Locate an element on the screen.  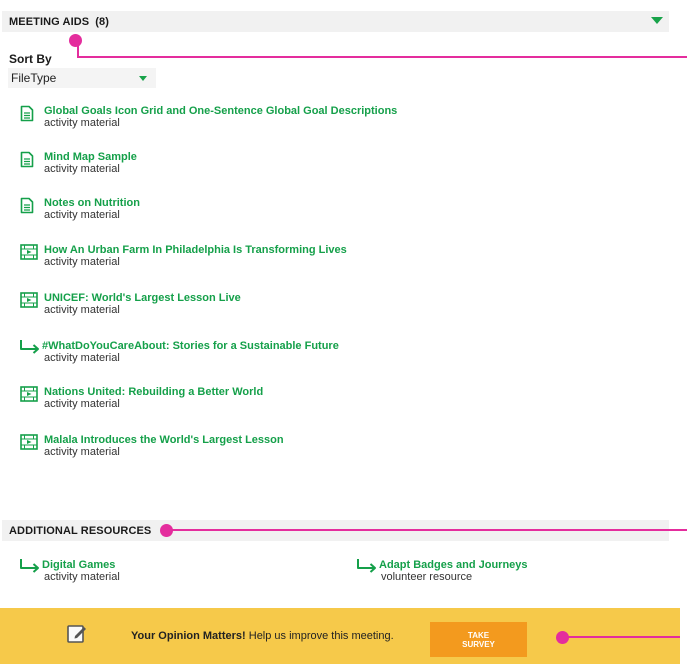
edit-note-icon is located at coordinates (76, 634).